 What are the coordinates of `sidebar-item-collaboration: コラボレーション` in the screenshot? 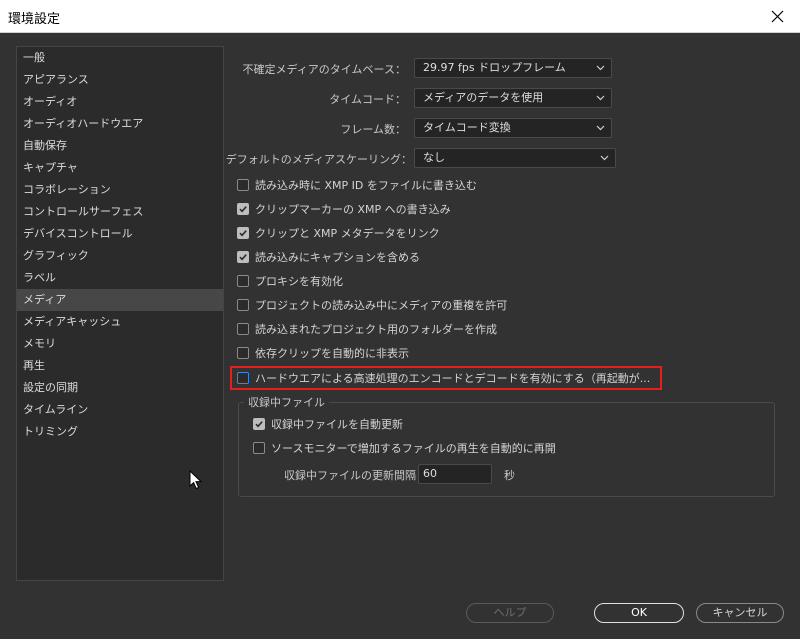 It's located at (120, 190).